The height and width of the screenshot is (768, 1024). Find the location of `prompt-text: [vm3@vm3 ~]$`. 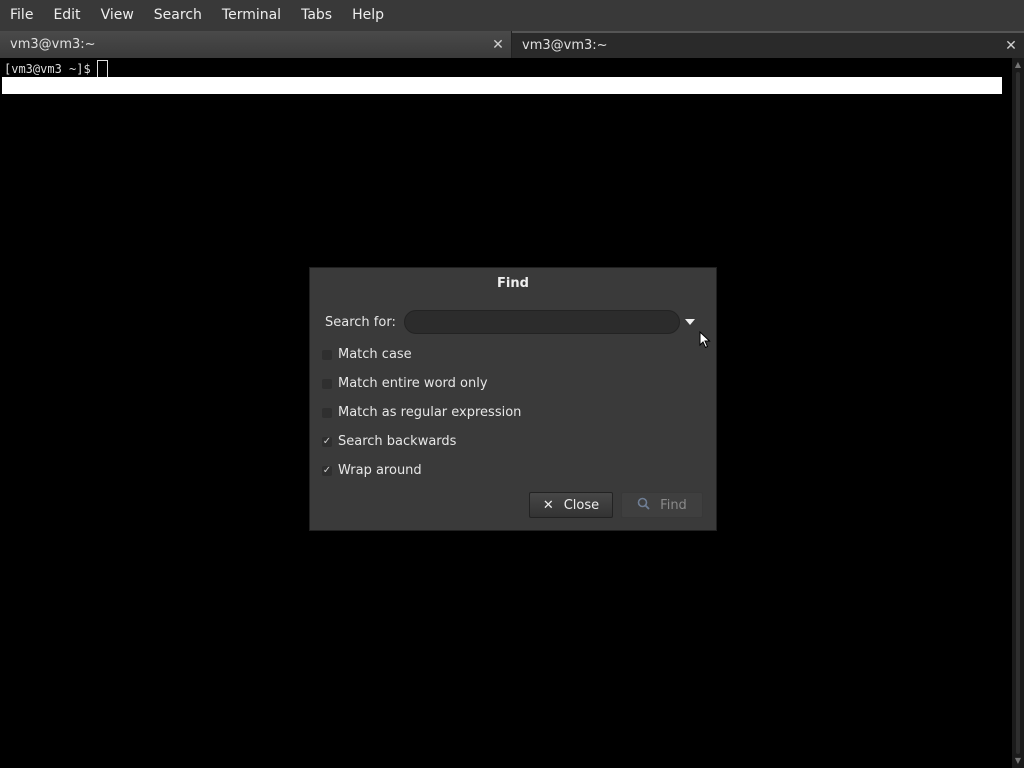

prompt-text: [vm3@vm3 ~]$ is located at coordinates (47, 69).